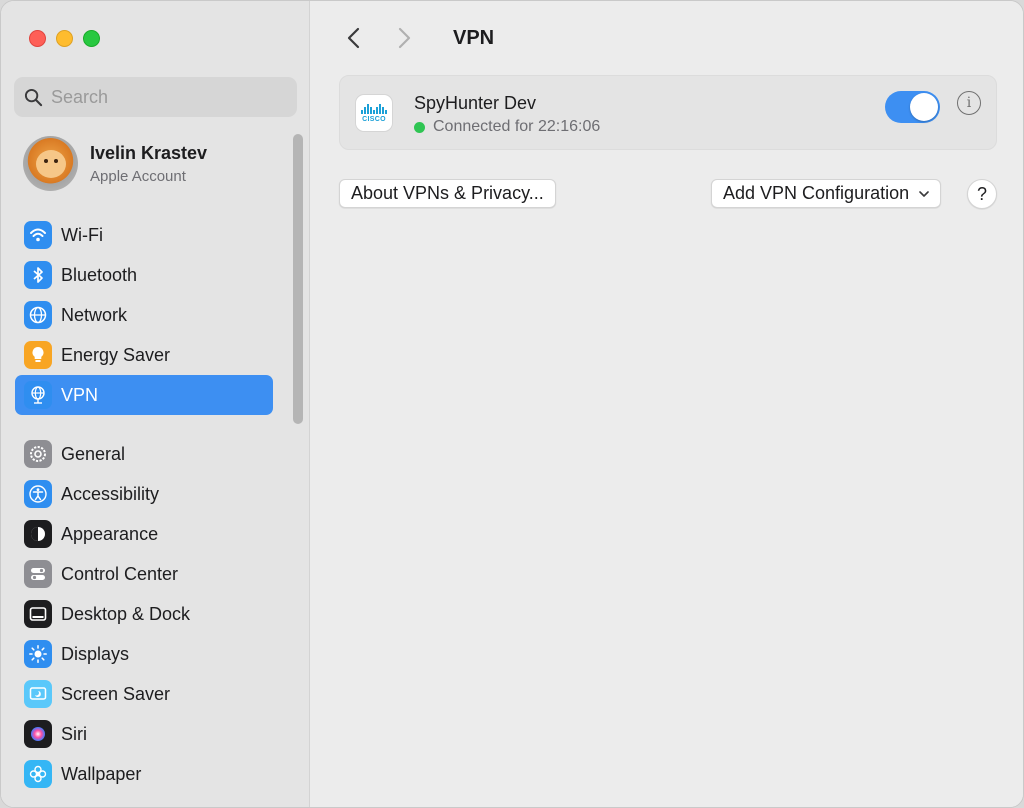 This screenshot has width=1024, height=808. What do you see at coordinates (37, 38) in the screenshot?
I see `close-window-button` at bounding box center [37, 38].